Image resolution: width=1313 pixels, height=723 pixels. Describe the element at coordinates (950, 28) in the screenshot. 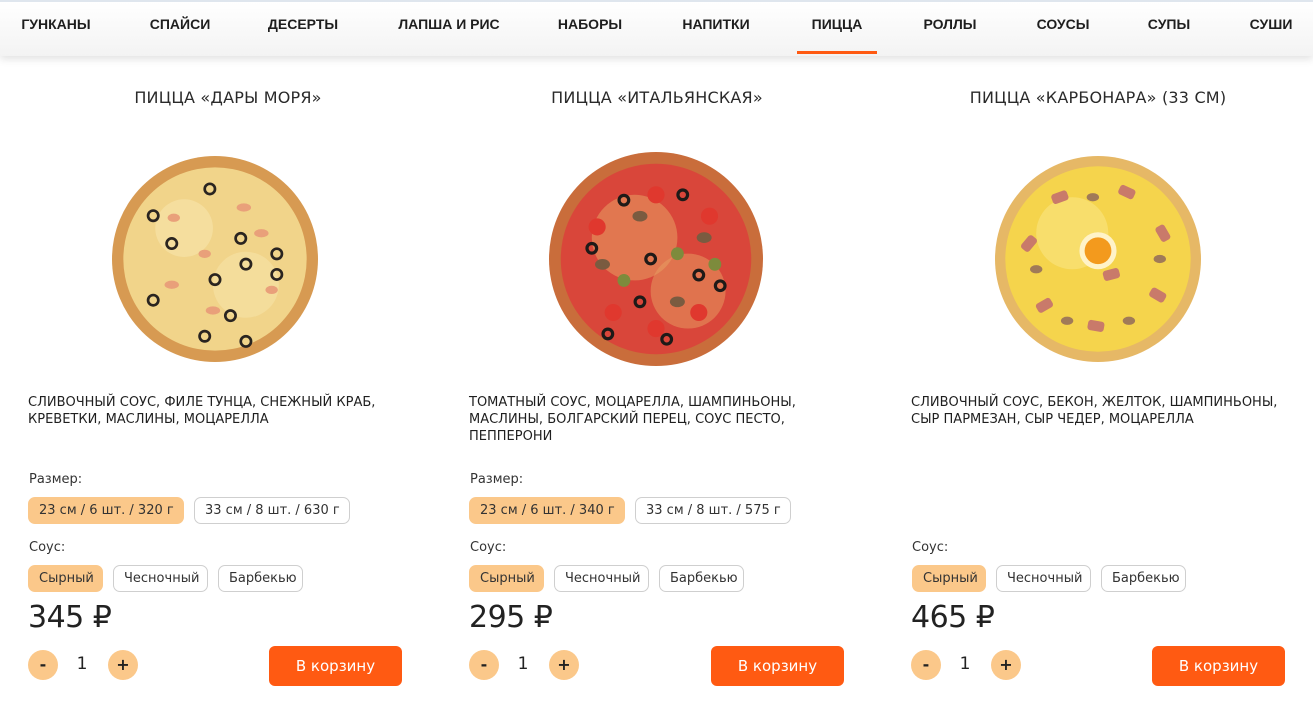

I see `nav-item-rolly: РОЛЛЫ` at that location.